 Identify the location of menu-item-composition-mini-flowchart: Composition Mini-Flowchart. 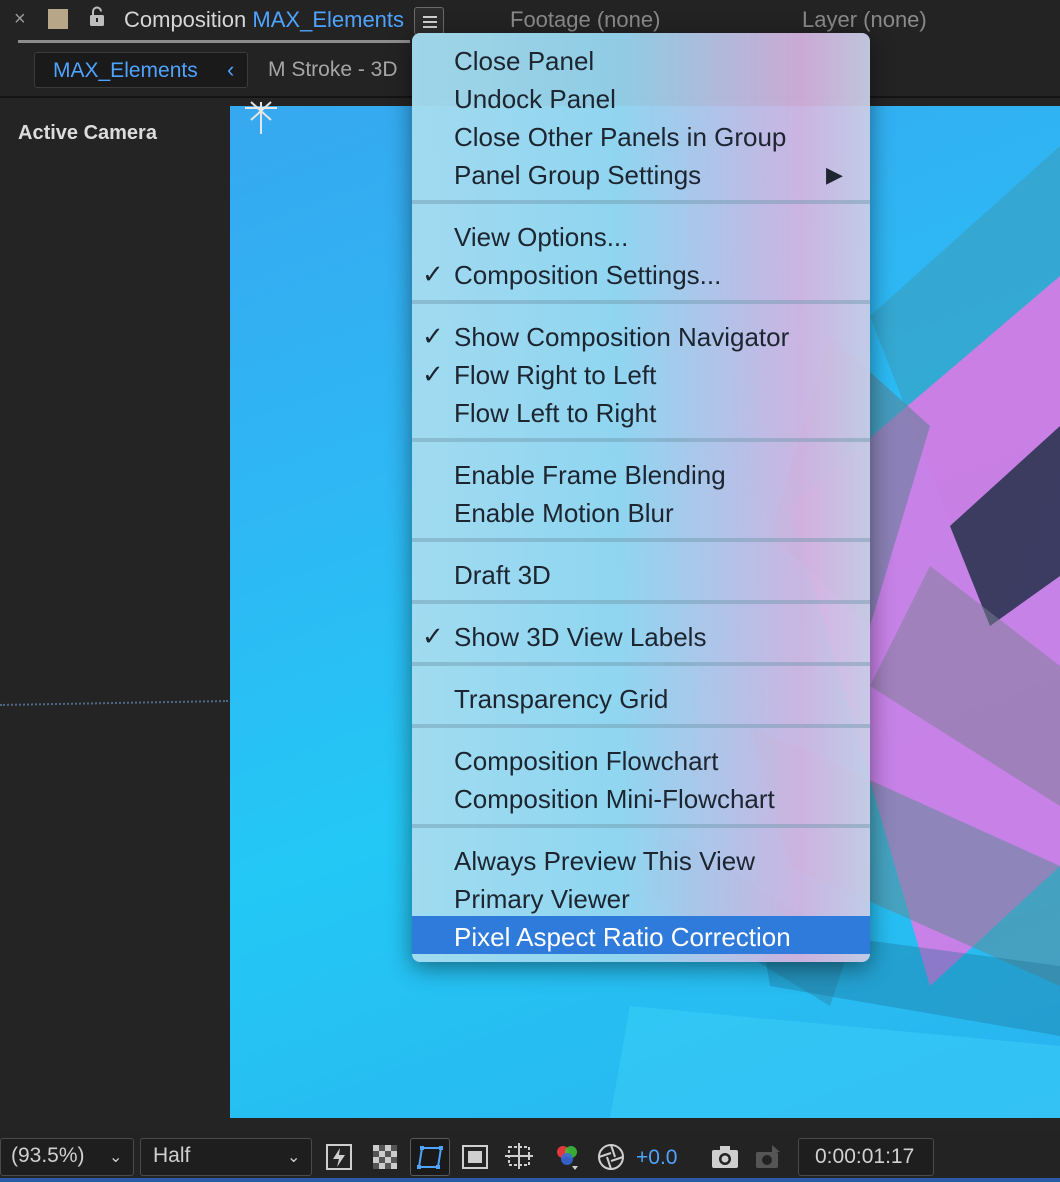
(641, 797).